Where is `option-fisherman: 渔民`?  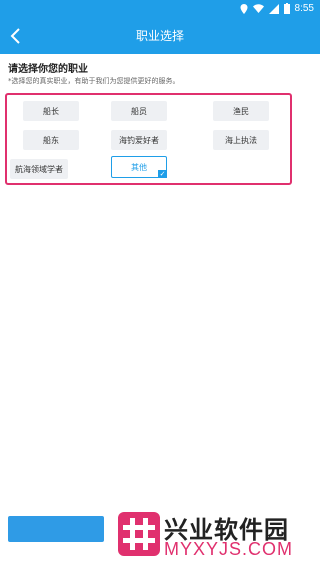
option-fisherman: 渔民 is located at coordinates (241, 111).